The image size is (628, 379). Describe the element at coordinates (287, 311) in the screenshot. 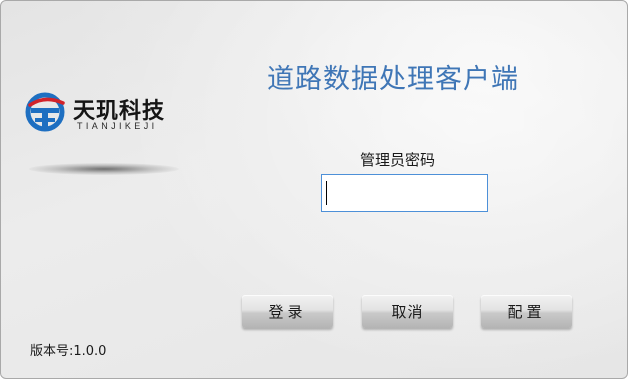

I see `login-button: 登录` at that location.